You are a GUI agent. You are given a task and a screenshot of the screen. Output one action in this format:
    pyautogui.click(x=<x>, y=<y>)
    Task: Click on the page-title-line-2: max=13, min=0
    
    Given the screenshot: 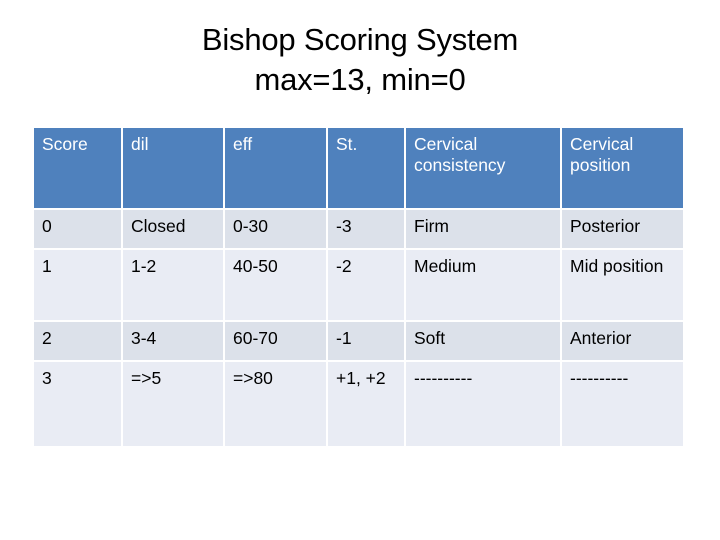 What is the action you would take?
    pyautogui.click(x=360, y=80)
    